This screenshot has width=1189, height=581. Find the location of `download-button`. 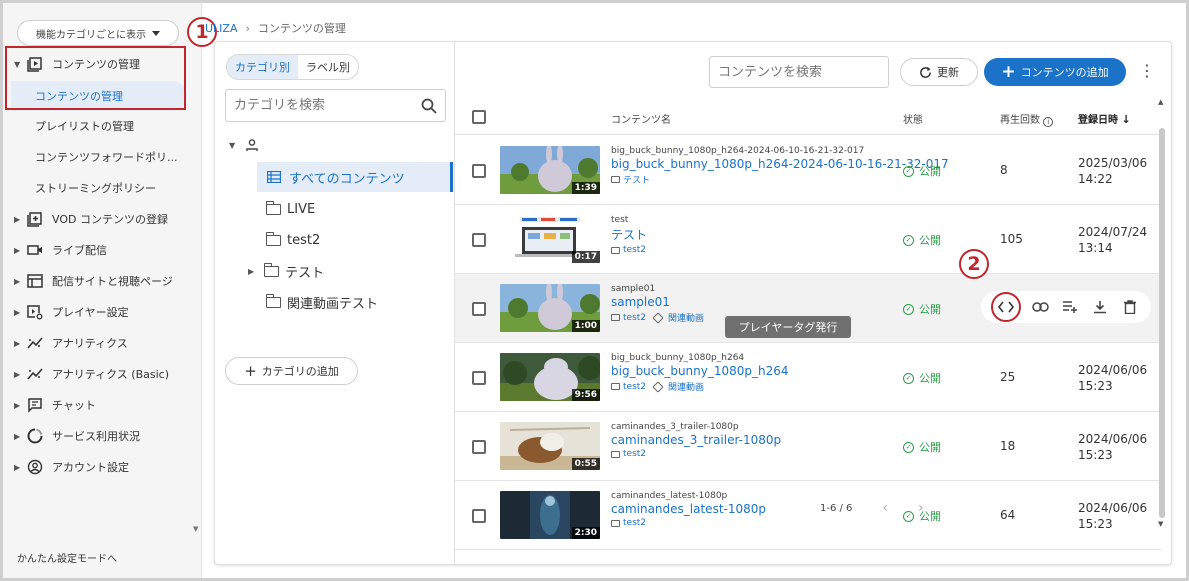

download-button is located at coordinates (1100, 307).